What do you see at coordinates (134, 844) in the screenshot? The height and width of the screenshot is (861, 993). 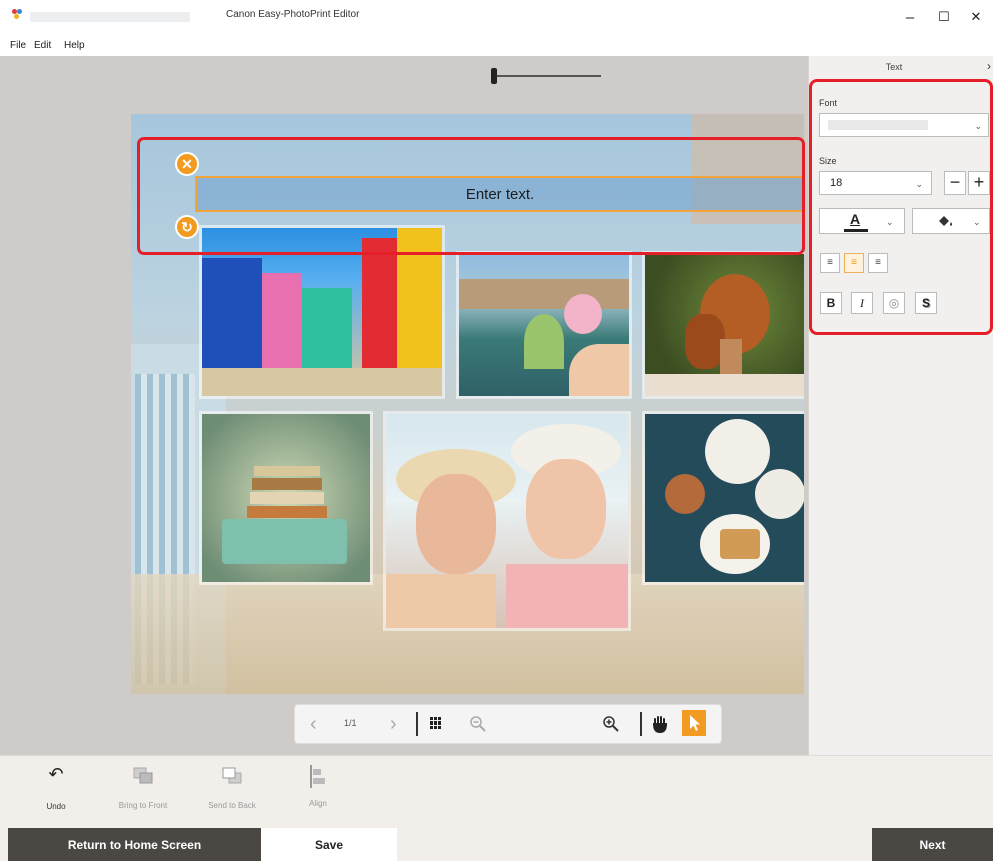 I see `return-home-button: Return to Home Screen` at bounding box center [134, 844].